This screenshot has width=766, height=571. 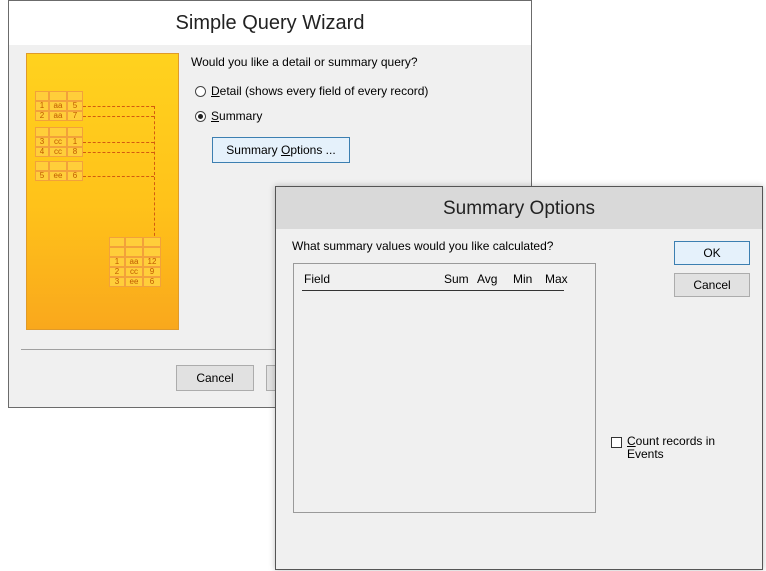 What do you see at coordinates (215, 378) in the screenshot?
I see `wizard-cancel-button: Cancel` at bounding box center [215, 378].